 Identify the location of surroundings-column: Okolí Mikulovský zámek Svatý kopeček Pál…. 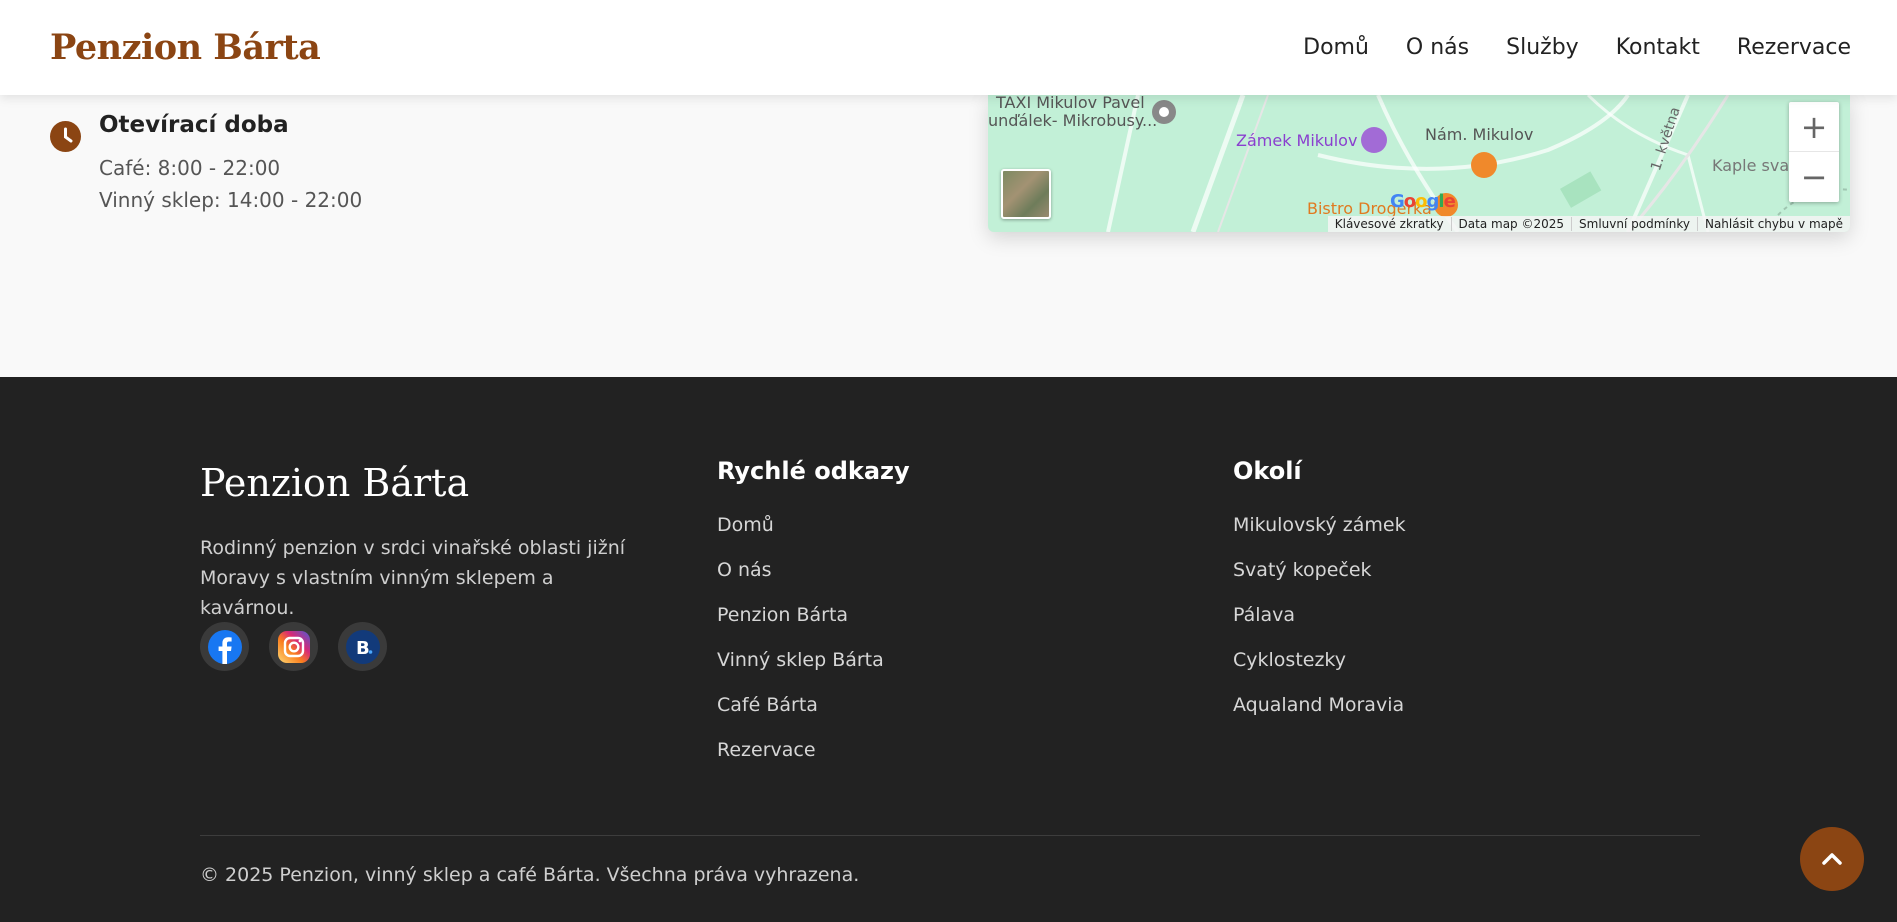
(1319, 597).